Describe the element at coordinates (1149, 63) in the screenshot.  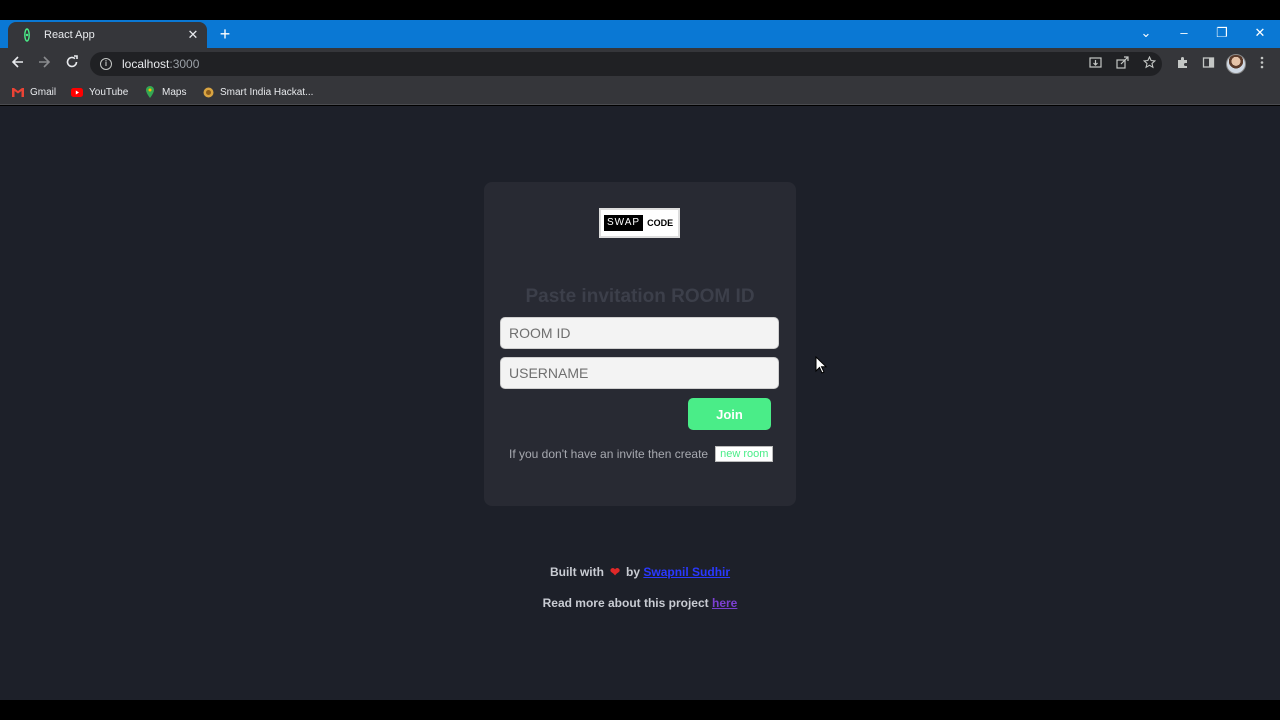
I see `bookmark-star-icon` at that location.